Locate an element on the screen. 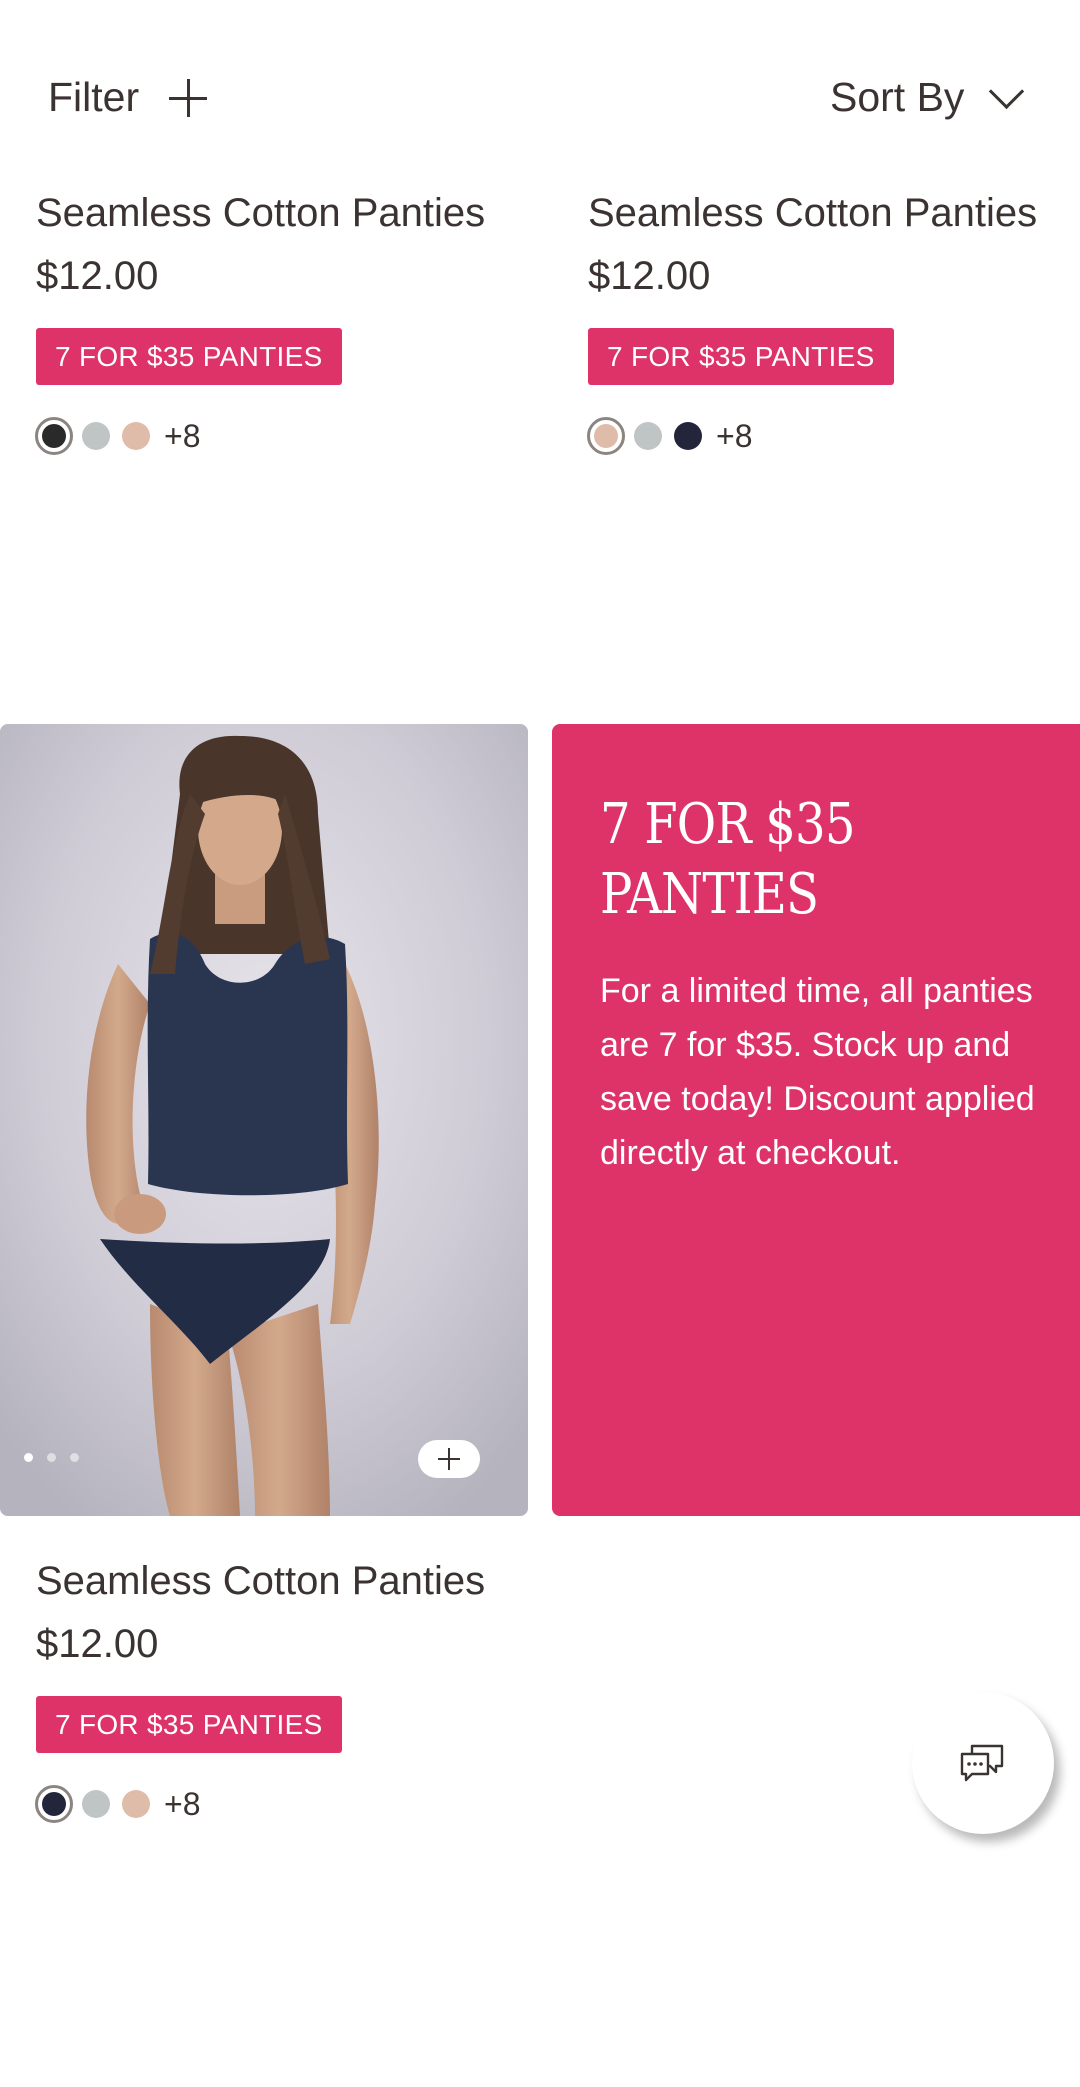 The width and height of the screenshot is (1080, 2087). sort-by-label: Sort By is located at coordinates (897, 97).